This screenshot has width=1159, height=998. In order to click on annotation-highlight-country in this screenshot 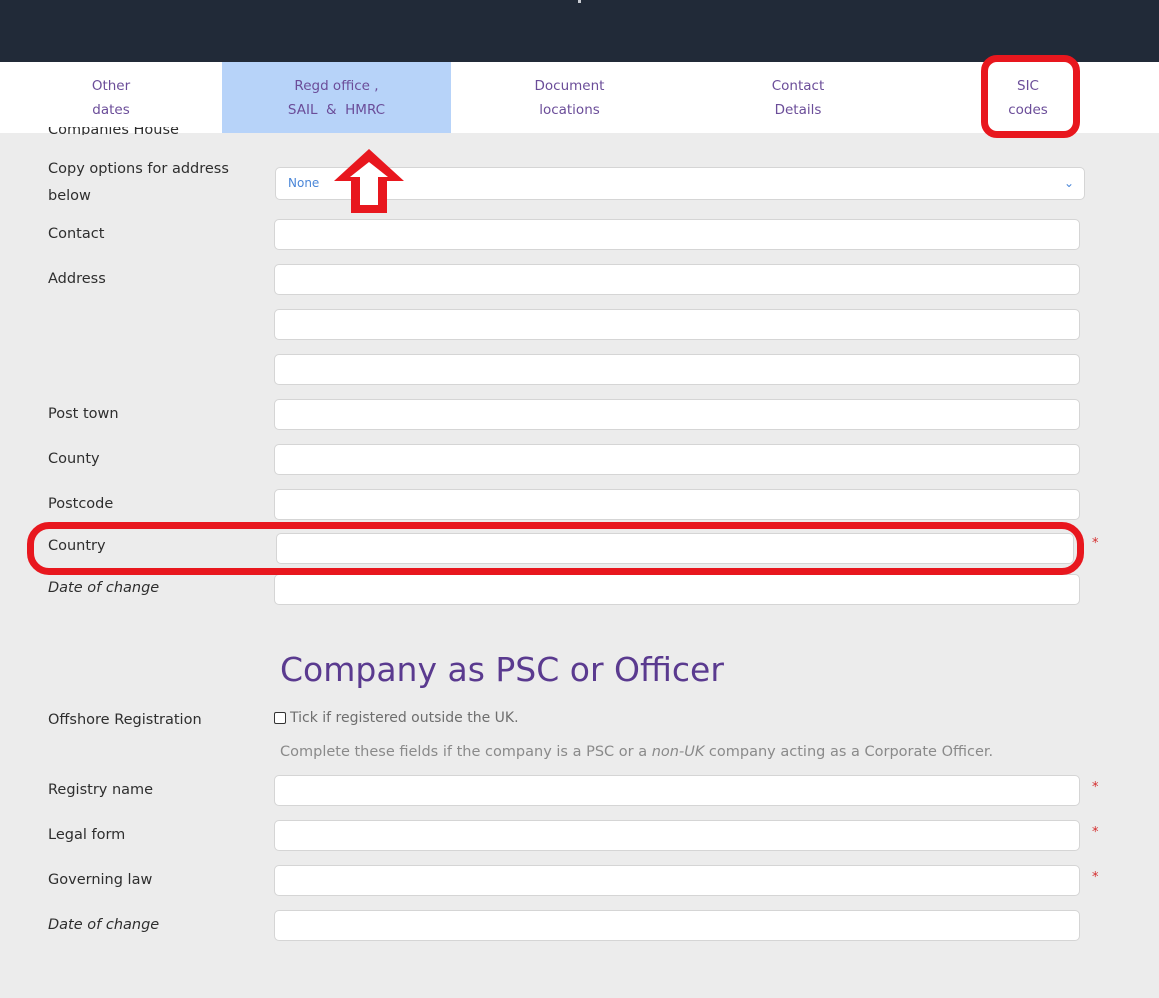, I will do `click(555, 548)`.